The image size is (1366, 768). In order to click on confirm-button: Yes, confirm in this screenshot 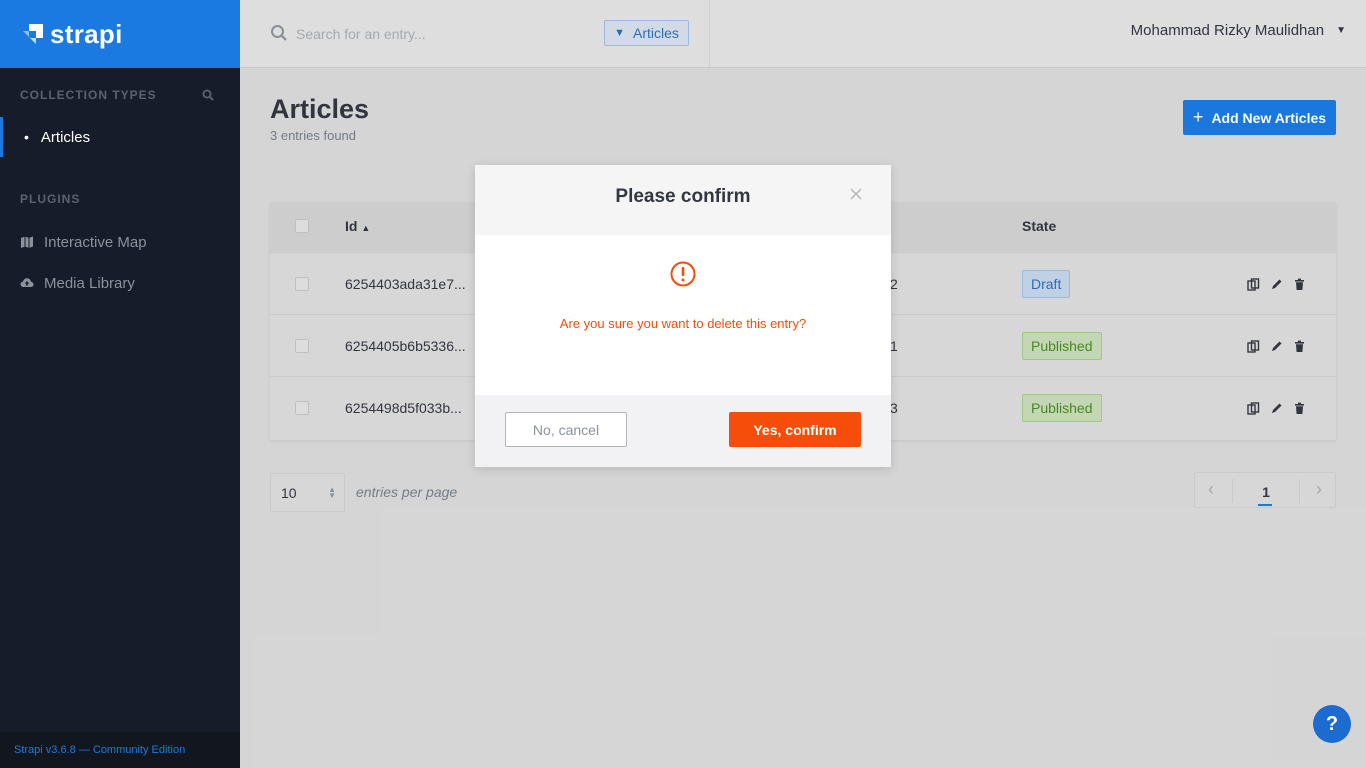, I will do `click(795, 429)`.